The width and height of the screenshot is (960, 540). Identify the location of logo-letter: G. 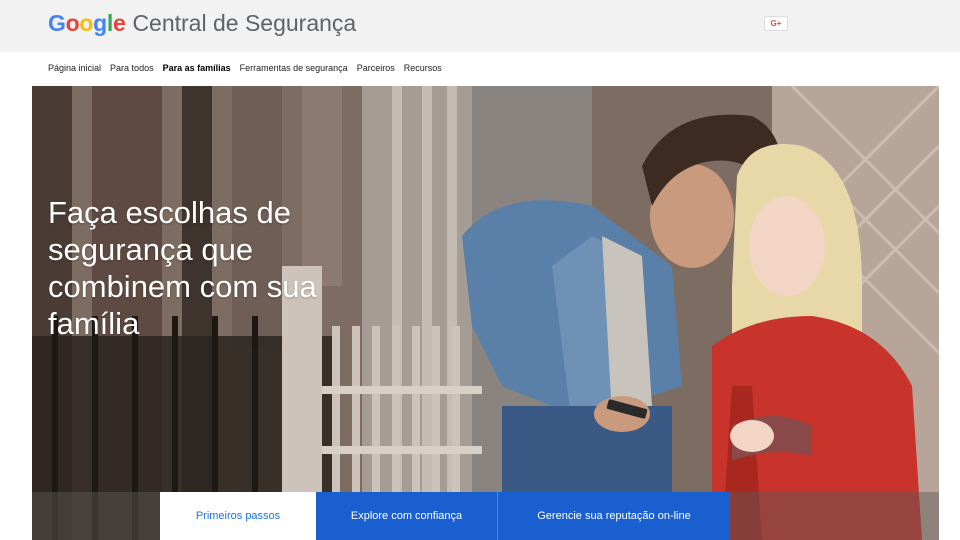
(57, 23).